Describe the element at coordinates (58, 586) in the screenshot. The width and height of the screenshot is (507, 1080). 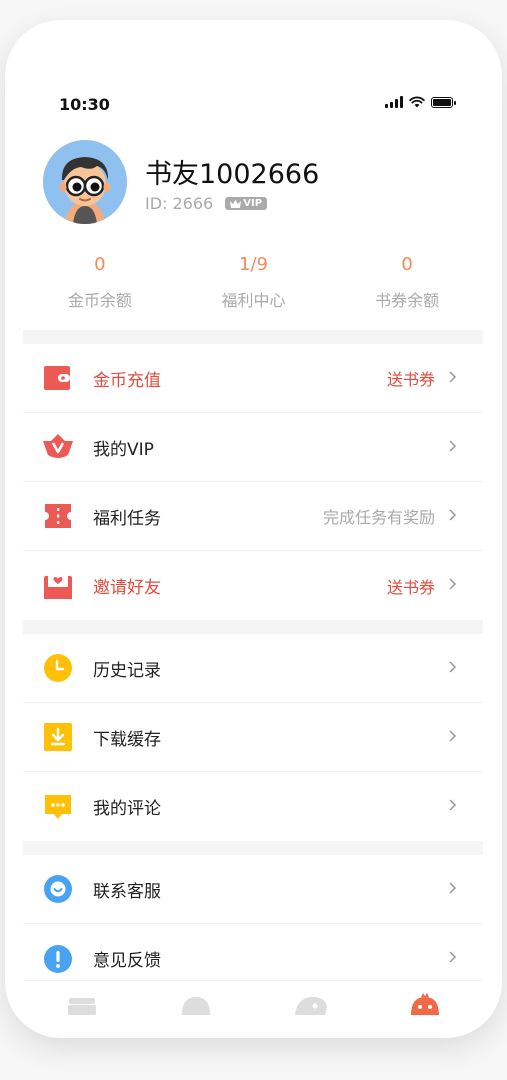
I see `invite-envelope-icon` at that location.